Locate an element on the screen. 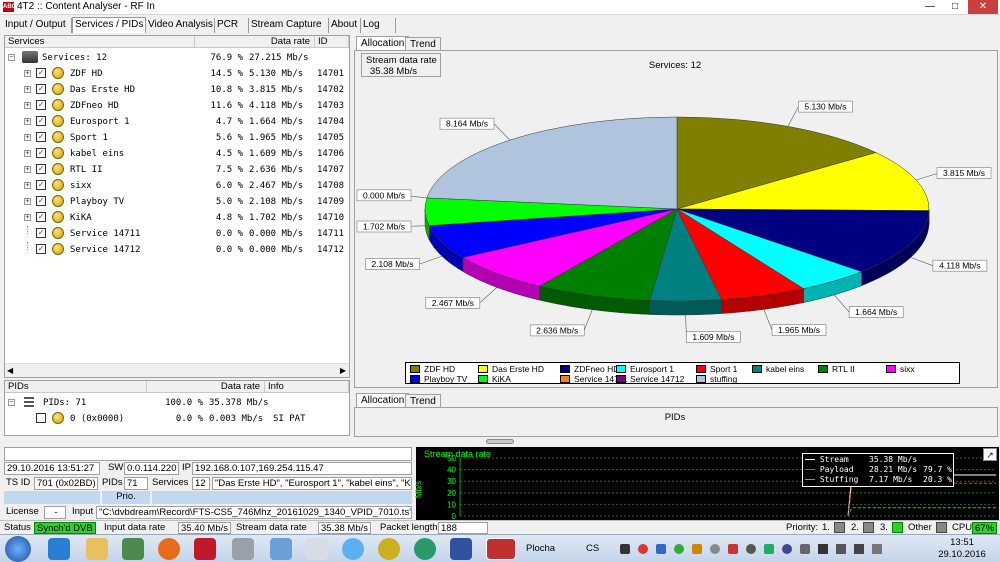 The image size is (1000, 562). service-row: + ✓ ZDF HD 14.5 % 5.130 Mb/s 14701 is located at coordinates (177, 74).